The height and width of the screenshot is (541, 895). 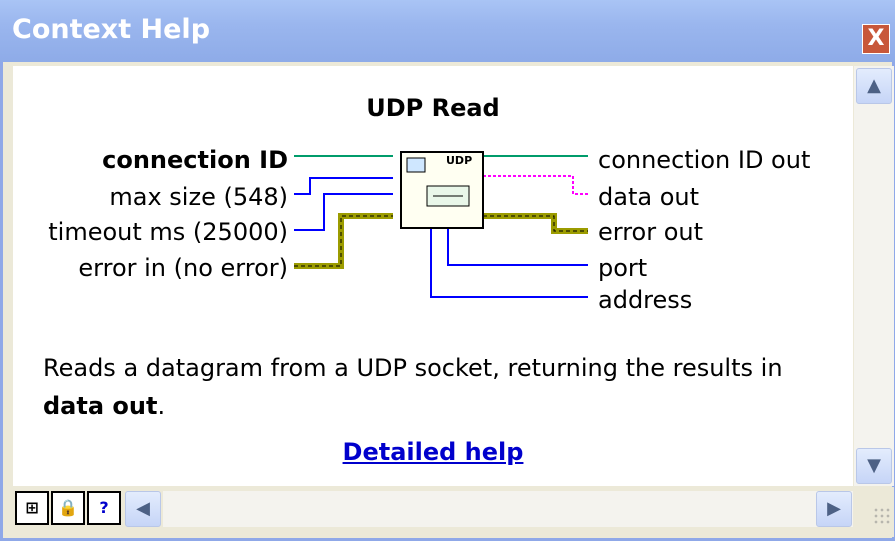 What do you see at coordinates (882, 516) in the screenshot?
I see `resize-grip-icon` at bounding box center [882, 516].